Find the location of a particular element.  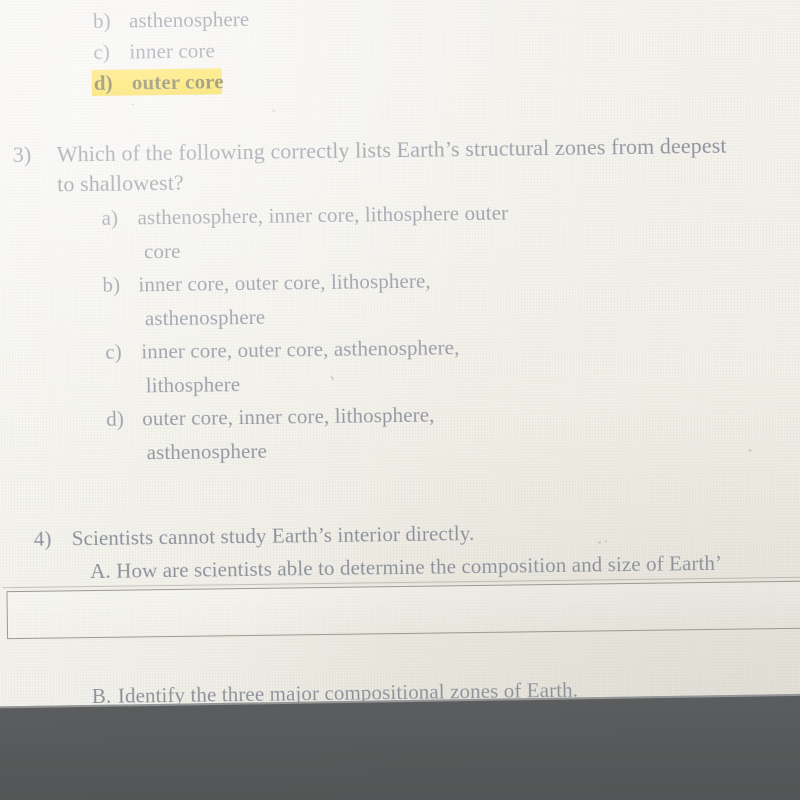

option-text-q3-a-line-2: core is located at coordinates (162, 251).